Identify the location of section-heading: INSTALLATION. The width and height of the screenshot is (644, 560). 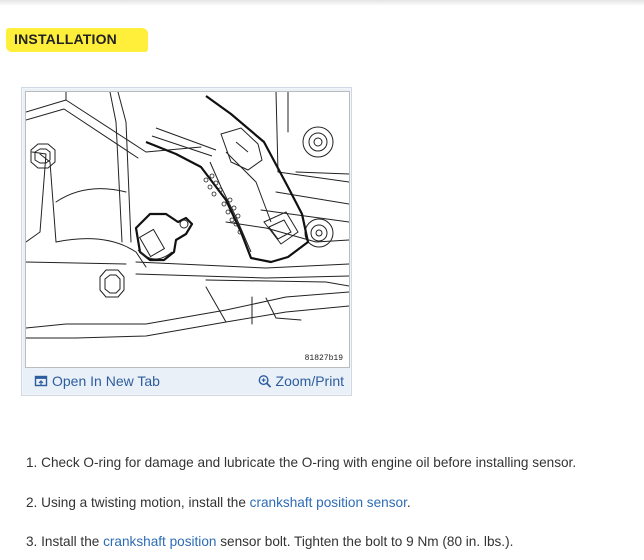
(65, 39).